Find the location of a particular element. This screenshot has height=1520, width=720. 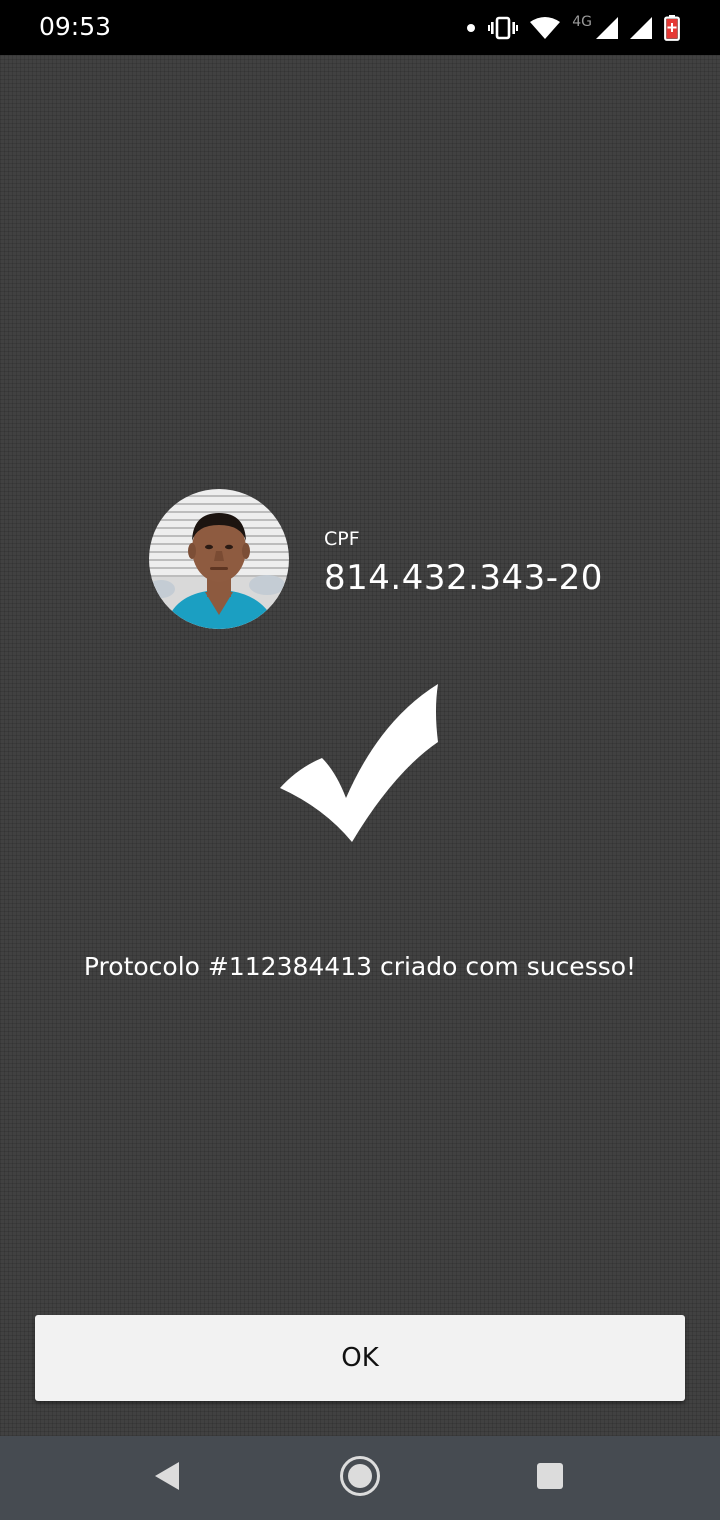

navigation-bar is located at coordinates (360, 1478).